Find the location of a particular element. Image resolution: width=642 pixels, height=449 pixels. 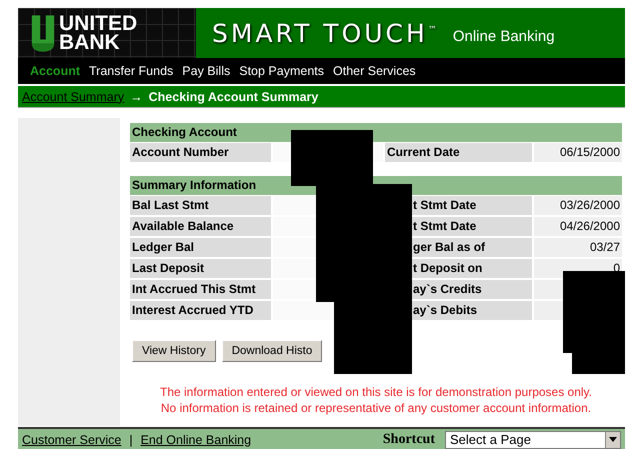

bank-name: UNITED BANK is located at coordinates (98, 33).